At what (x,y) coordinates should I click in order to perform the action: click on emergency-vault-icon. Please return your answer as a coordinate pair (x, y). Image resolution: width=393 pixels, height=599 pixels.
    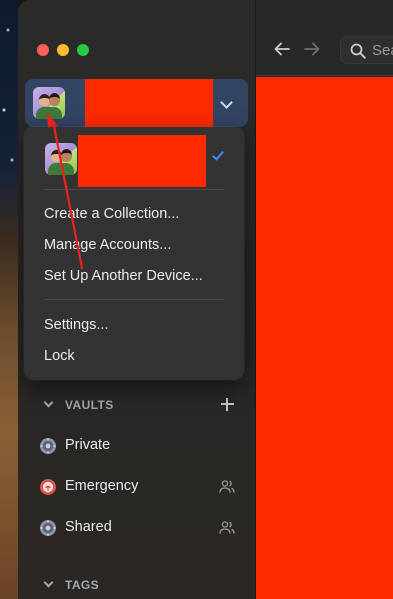
    Looking at the image, I should click on (48, 487).